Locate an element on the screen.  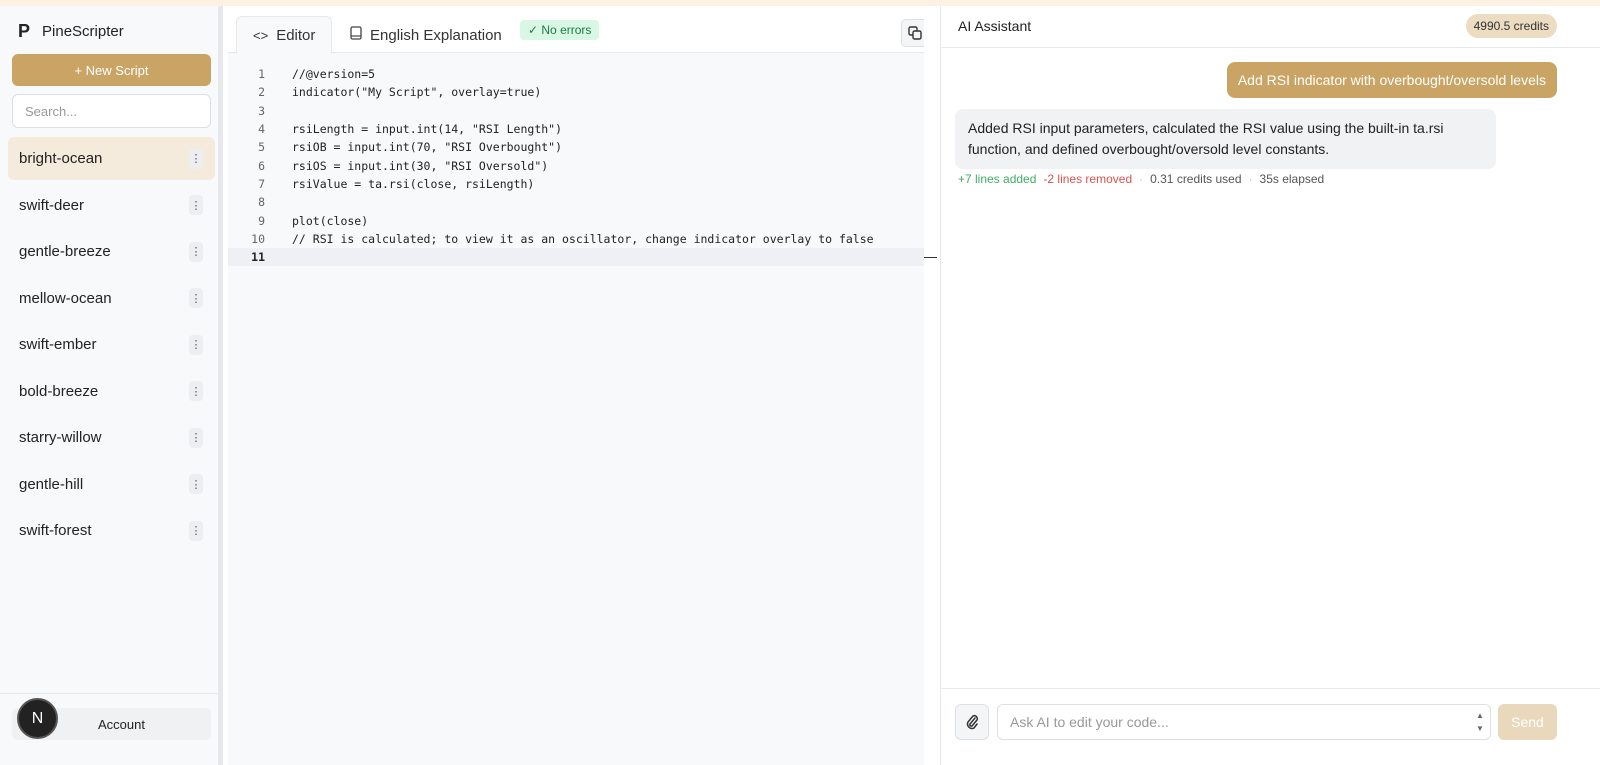
code-line: 1 //@version=5 is located at coordinates (576, 74).